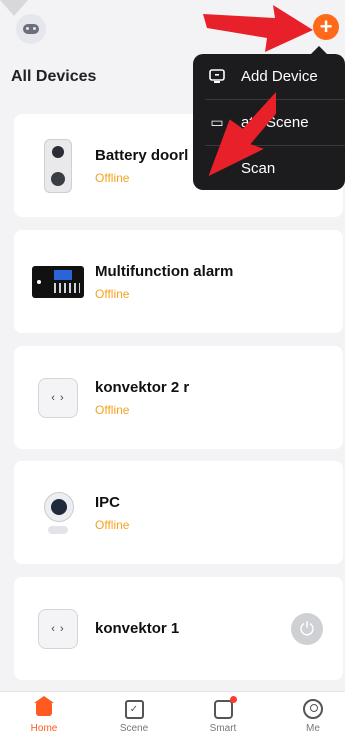  What do you see at coordinates (44, 706) in the screenshot?
I see `home-icon` at bounding box center [44, 706].